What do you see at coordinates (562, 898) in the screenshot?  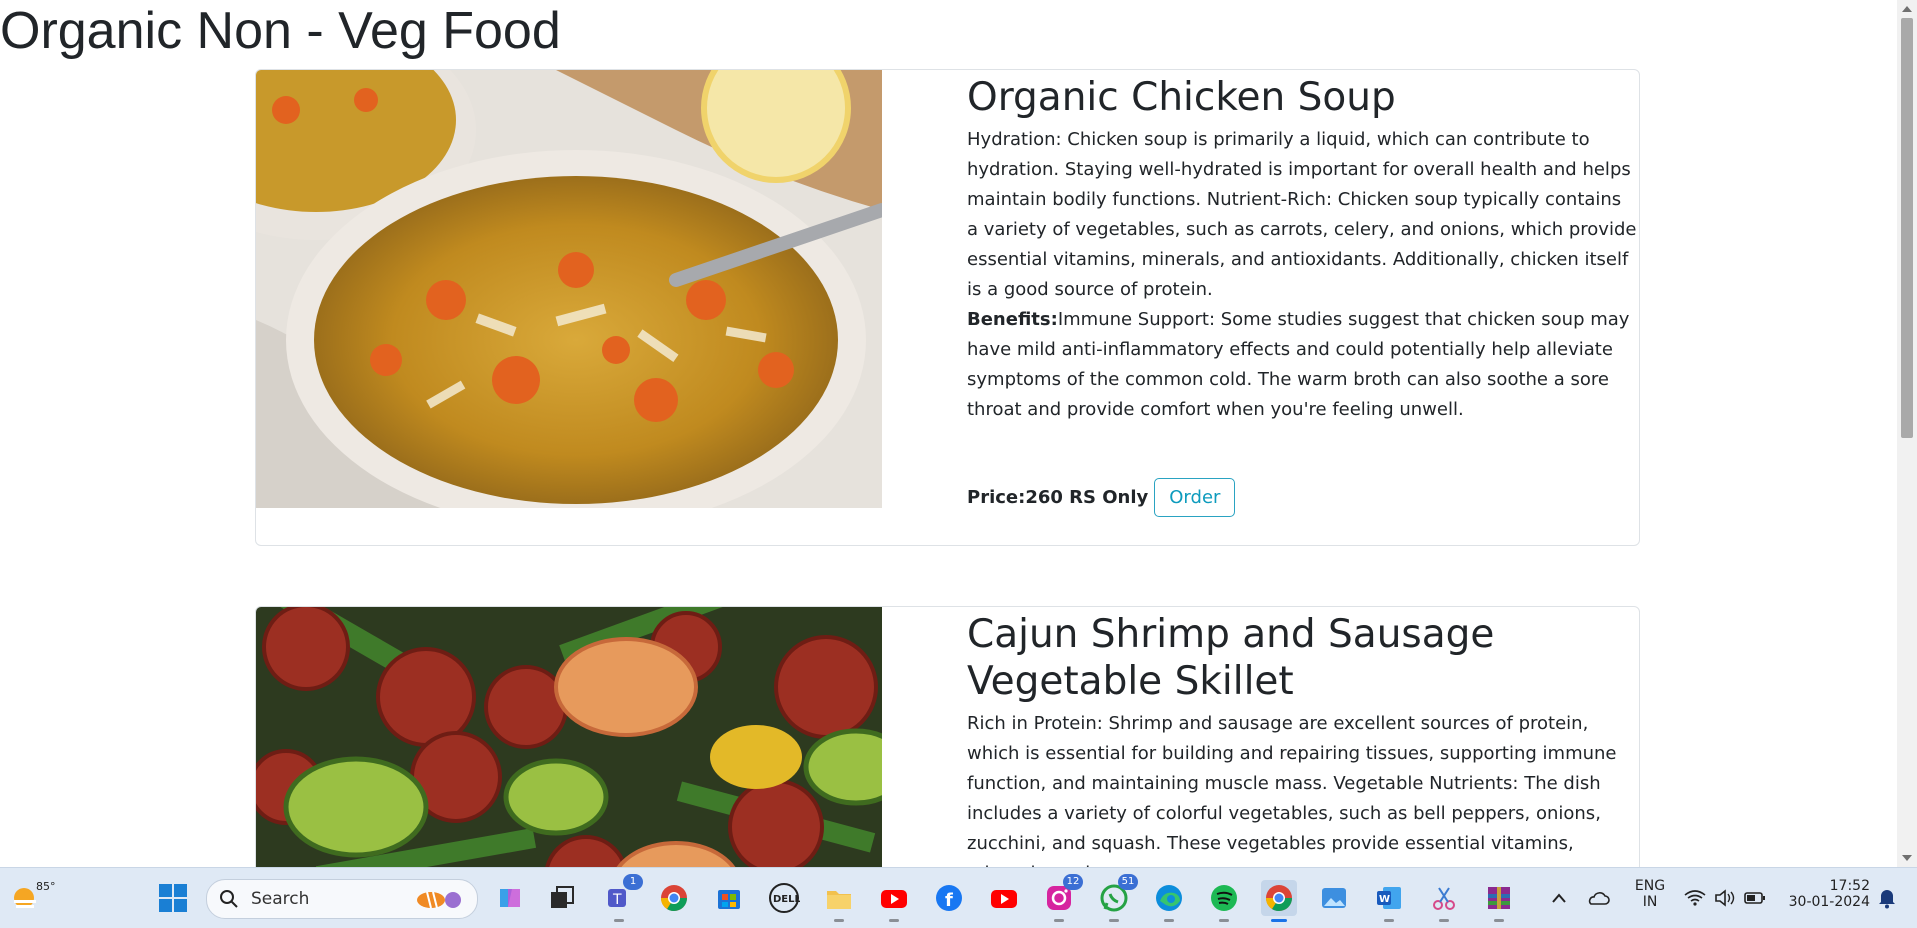 I see `task-view-icon` at bounding box center [562, 898].